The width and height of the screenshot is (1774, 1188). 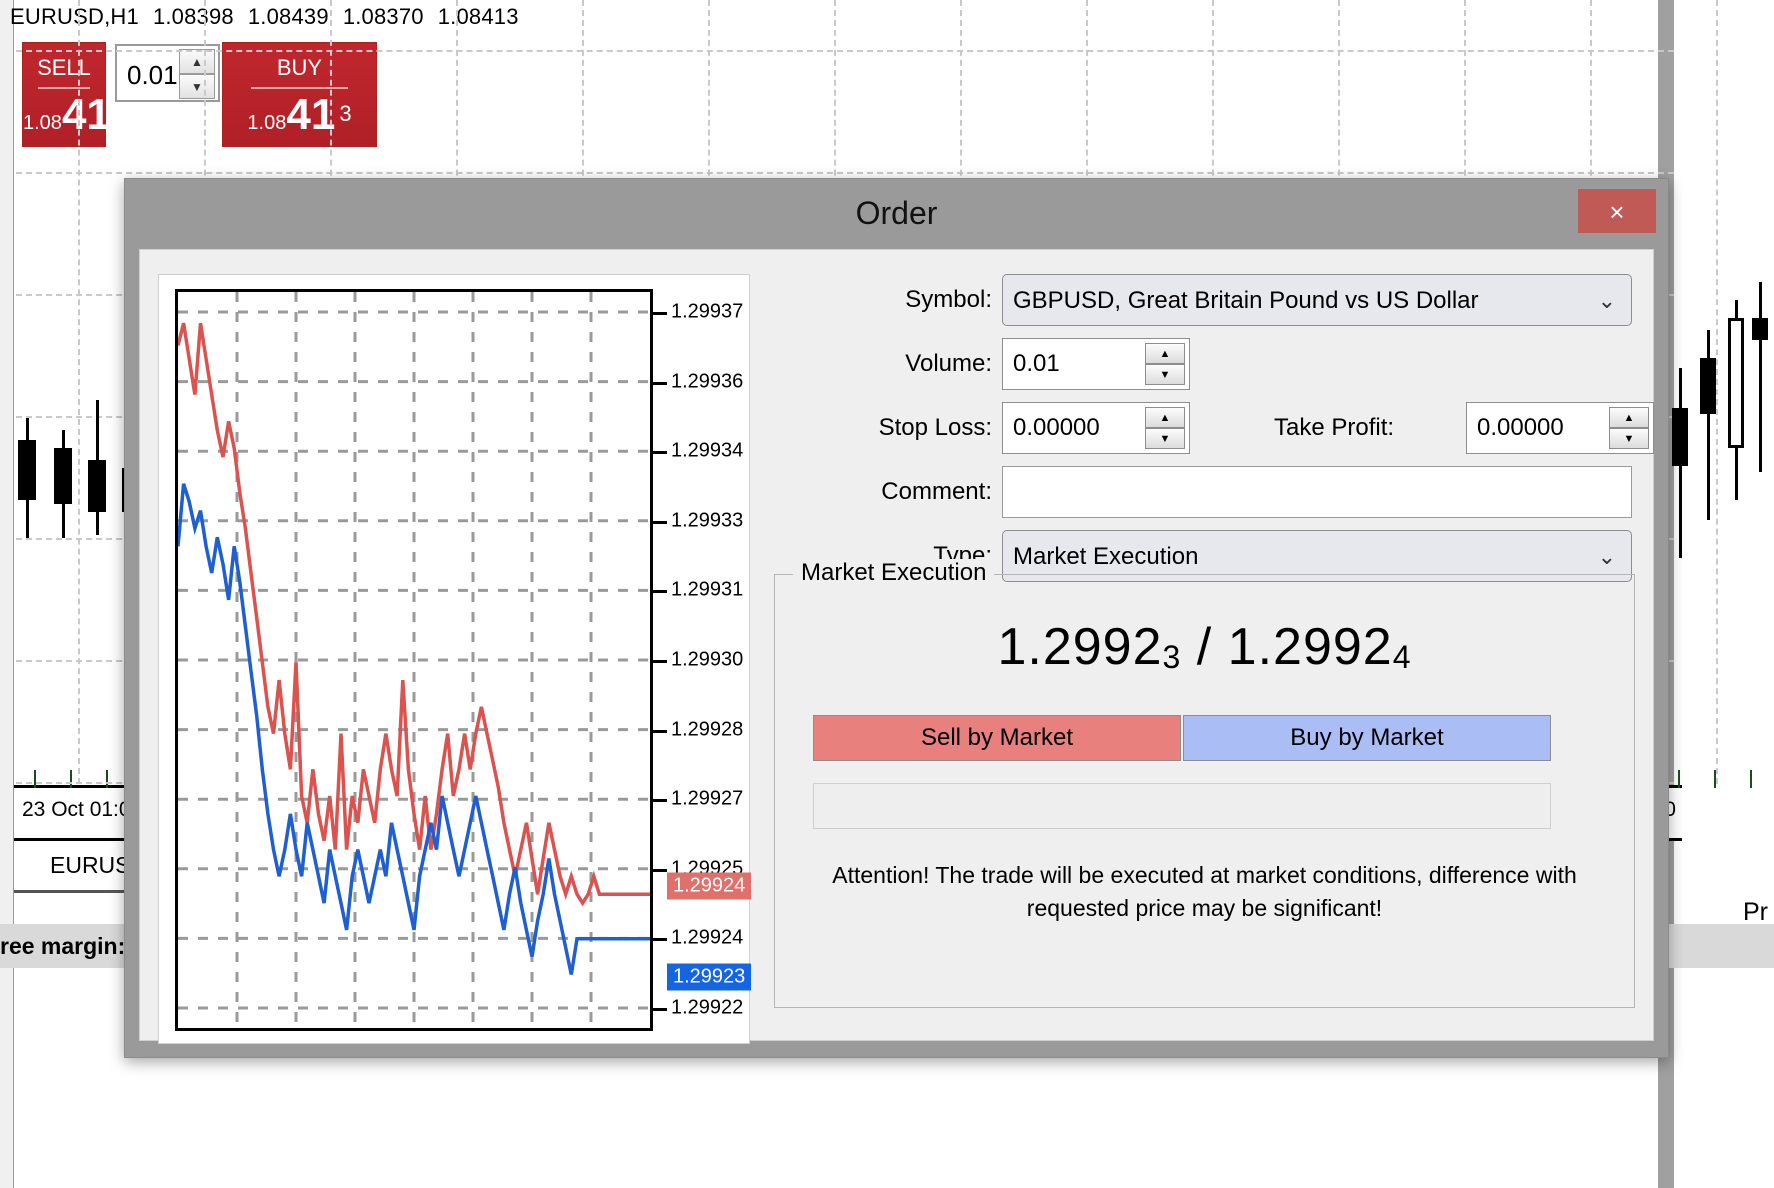 I want to click on stepper-down-icon: ▼, so click(x=197, y=86).